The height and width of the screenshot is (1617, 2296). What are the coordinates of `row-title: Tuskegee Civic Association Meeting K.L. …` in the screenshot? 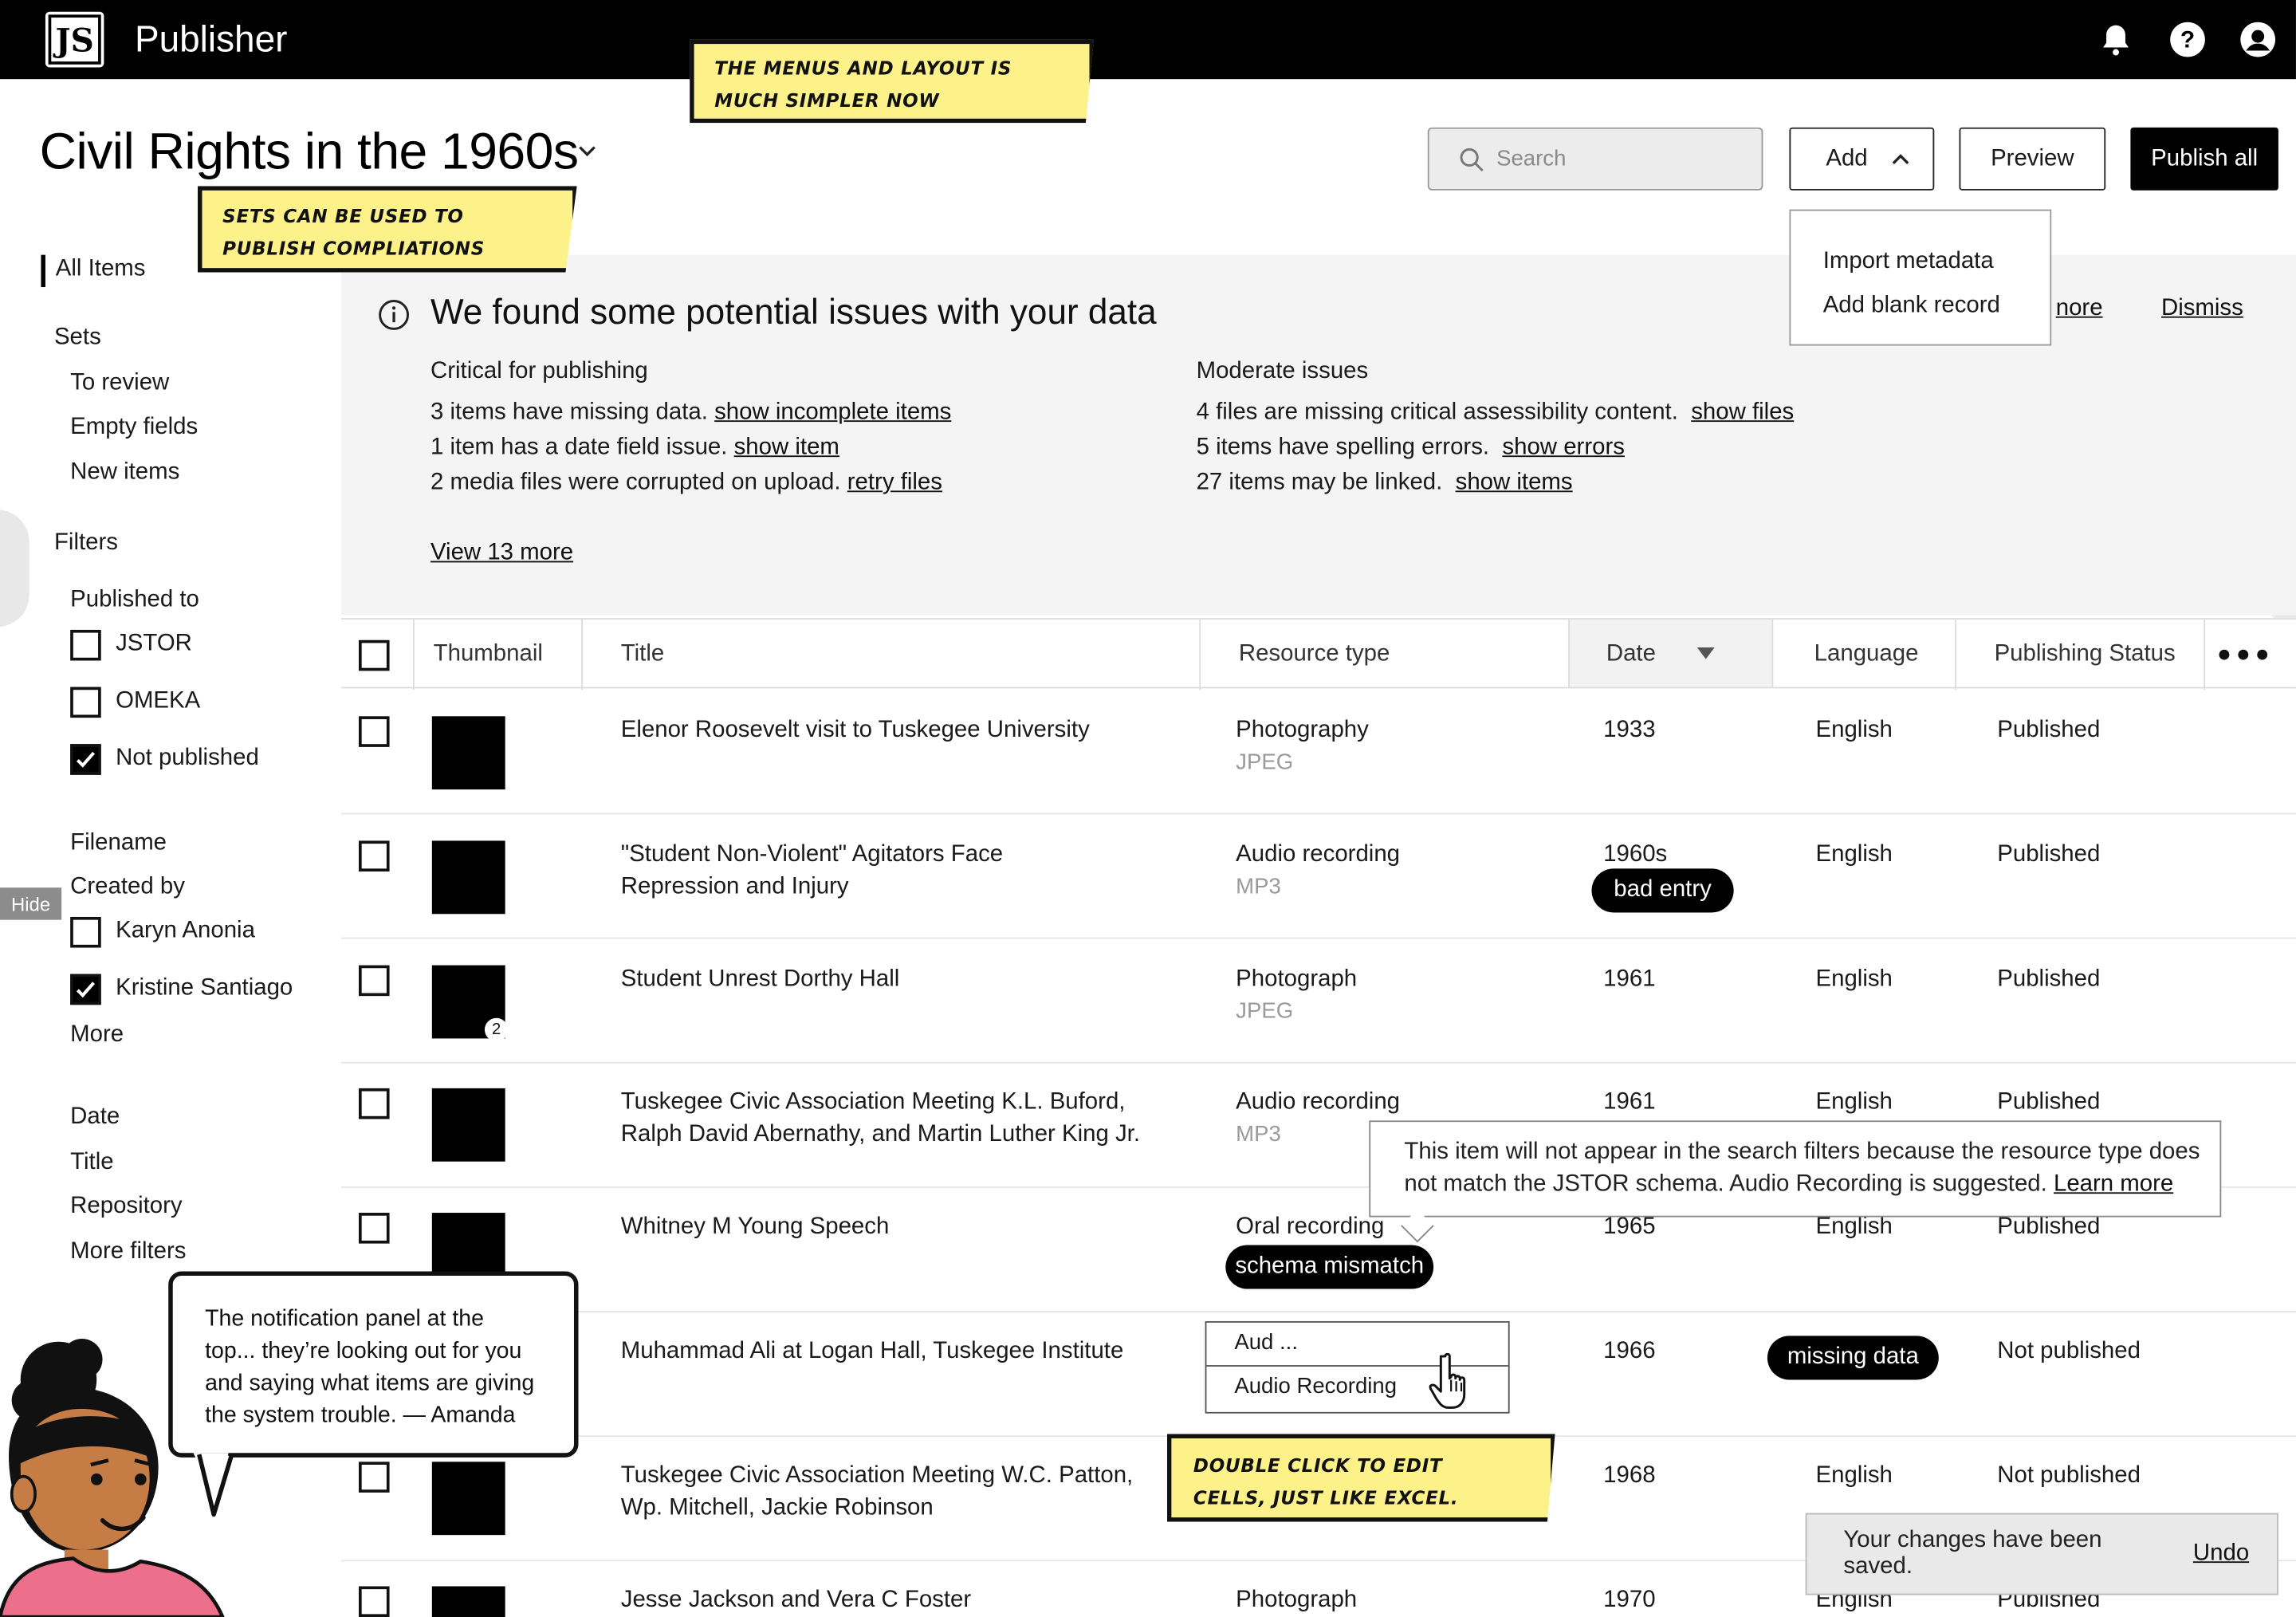 It's located at (873, 1103).